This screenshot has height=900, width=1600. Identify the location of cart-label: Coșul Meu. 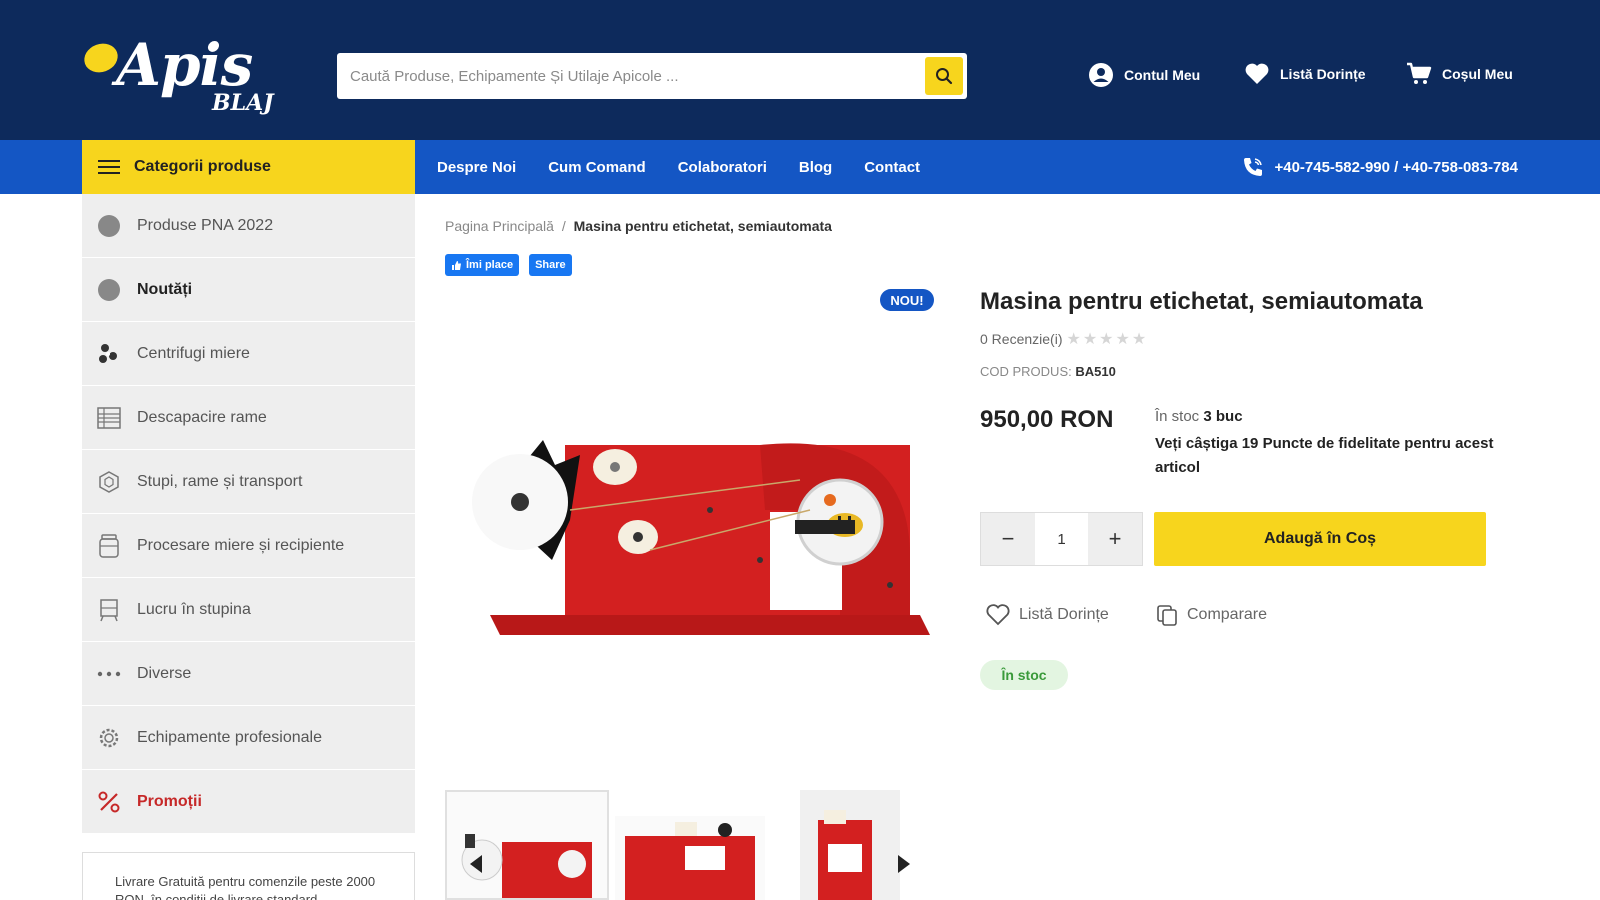
(1477, 74).